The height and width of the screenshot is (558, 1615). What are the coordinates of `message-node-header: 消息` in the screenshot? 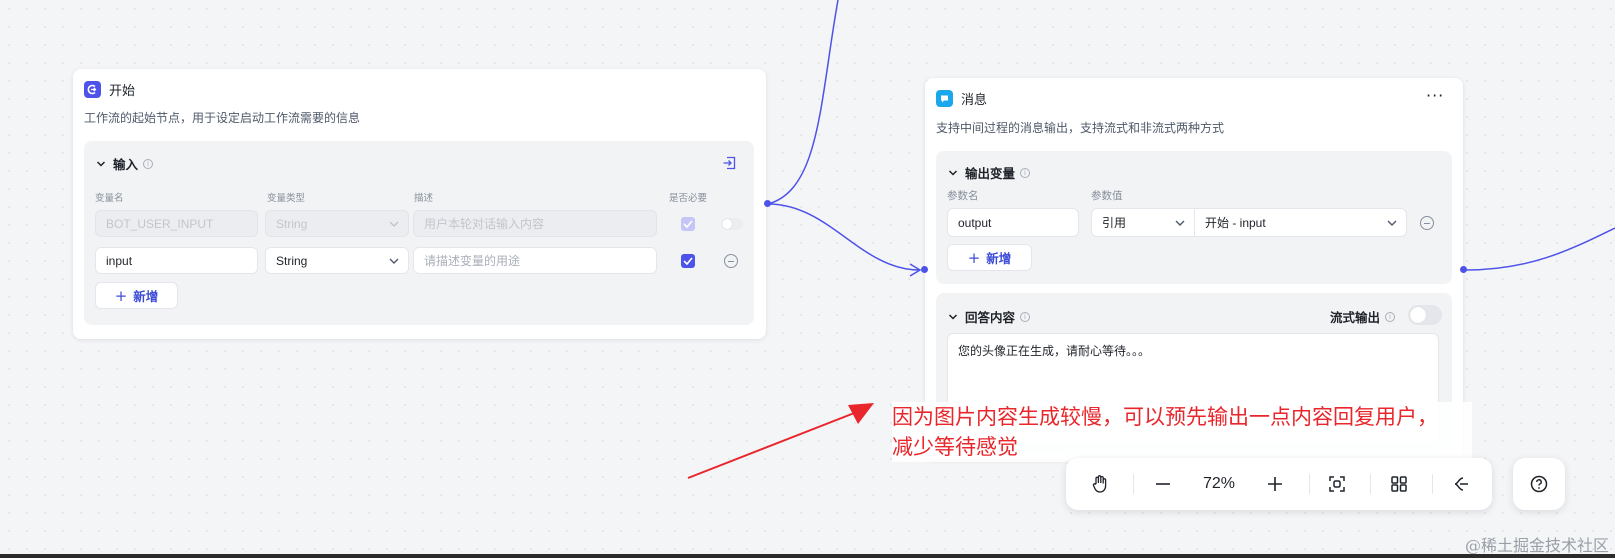 It's located at (961, 98).